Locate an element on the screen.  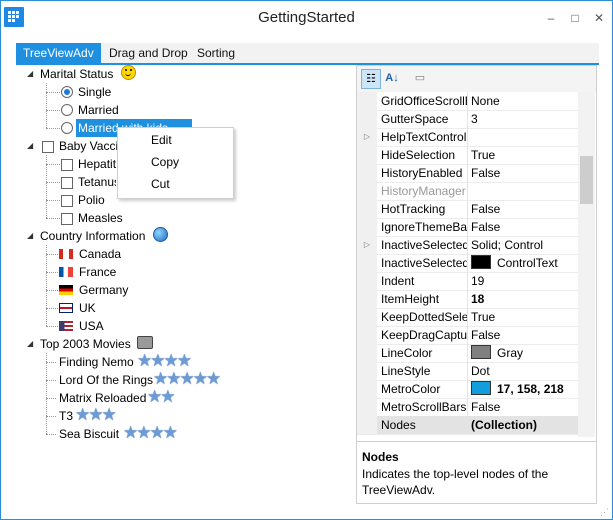
checkbox-measles is located at coordinates (67, 219).